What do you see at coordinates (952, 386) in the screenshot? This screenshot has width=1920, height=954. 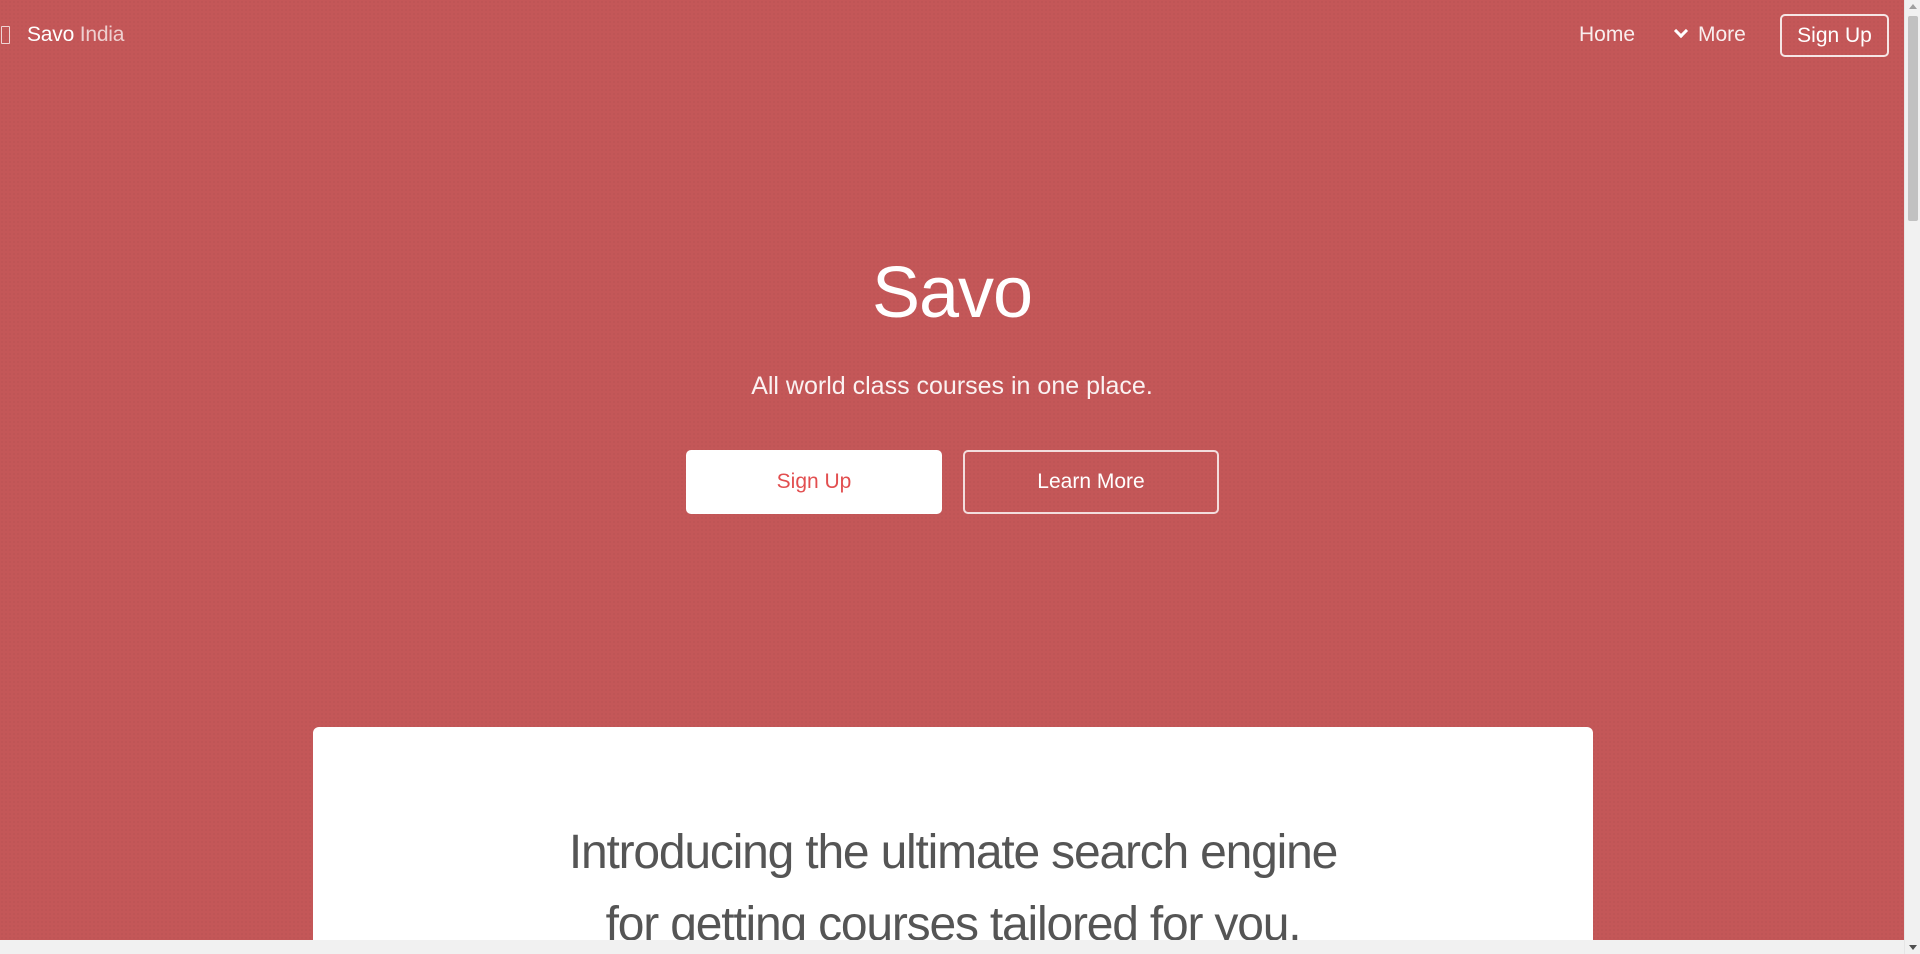 I see `hero-subtitle: All world class courses in one place.` at bounding box center [952, 386].